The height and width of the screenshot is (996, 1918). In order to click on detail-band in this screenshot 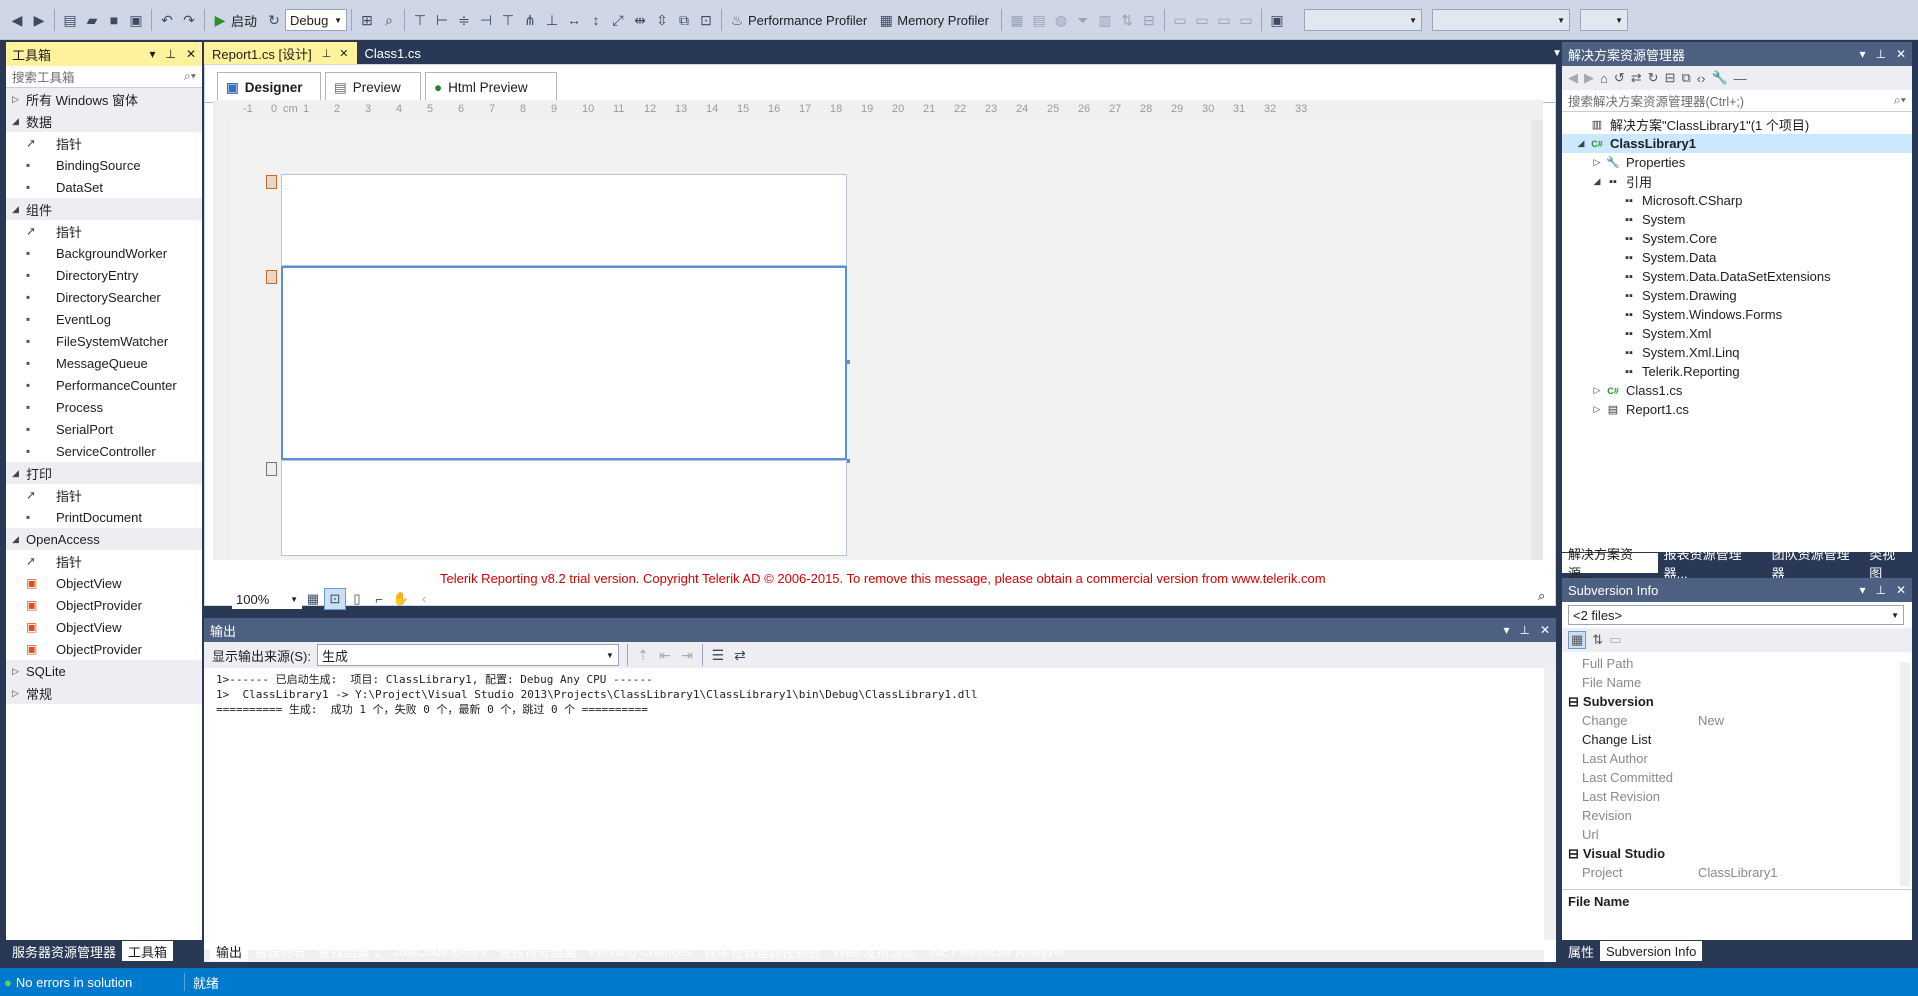, I will do `click(565, 364)`.